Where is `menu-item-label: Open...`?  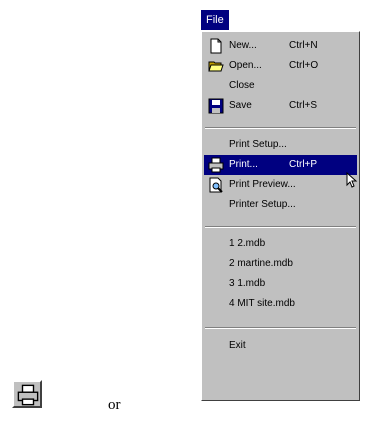 menu-item-label: Open... is located at coordinates (245, 65).